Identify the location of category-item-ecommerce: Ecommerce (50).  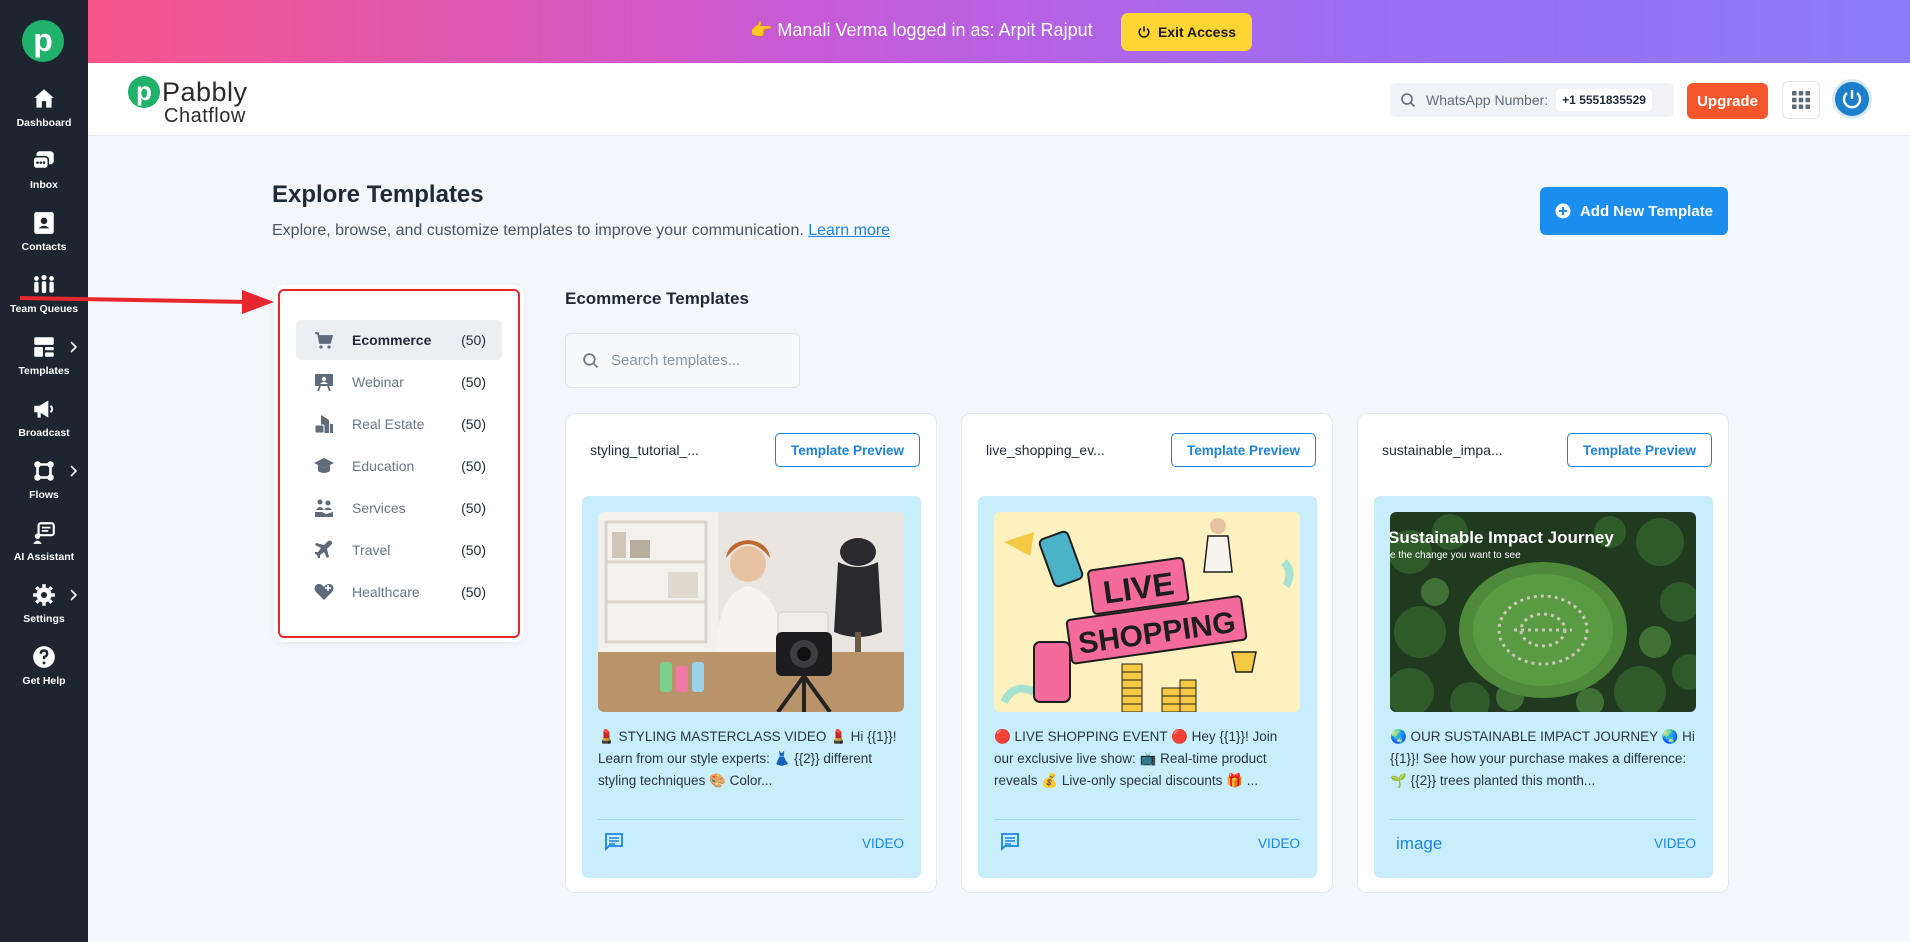
(399, 340).